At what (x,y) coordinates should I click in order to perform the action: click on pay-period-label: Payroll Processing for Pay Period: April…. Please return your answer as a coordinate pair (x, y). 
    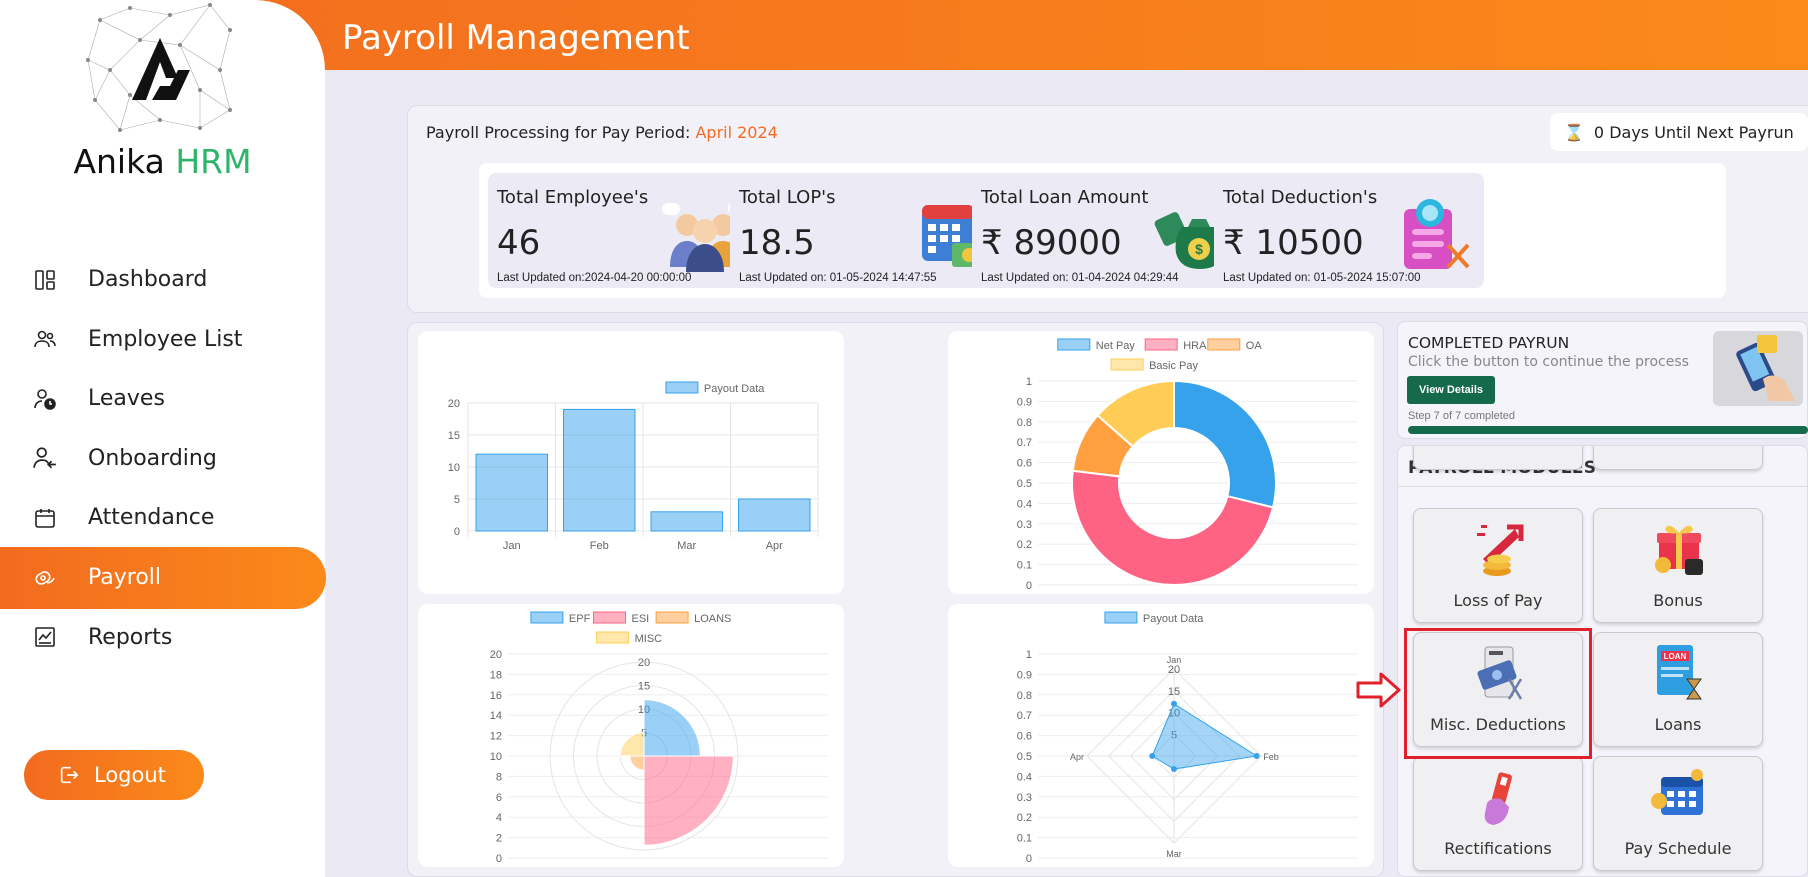
    Looking at the image, I should click on (602, 132).